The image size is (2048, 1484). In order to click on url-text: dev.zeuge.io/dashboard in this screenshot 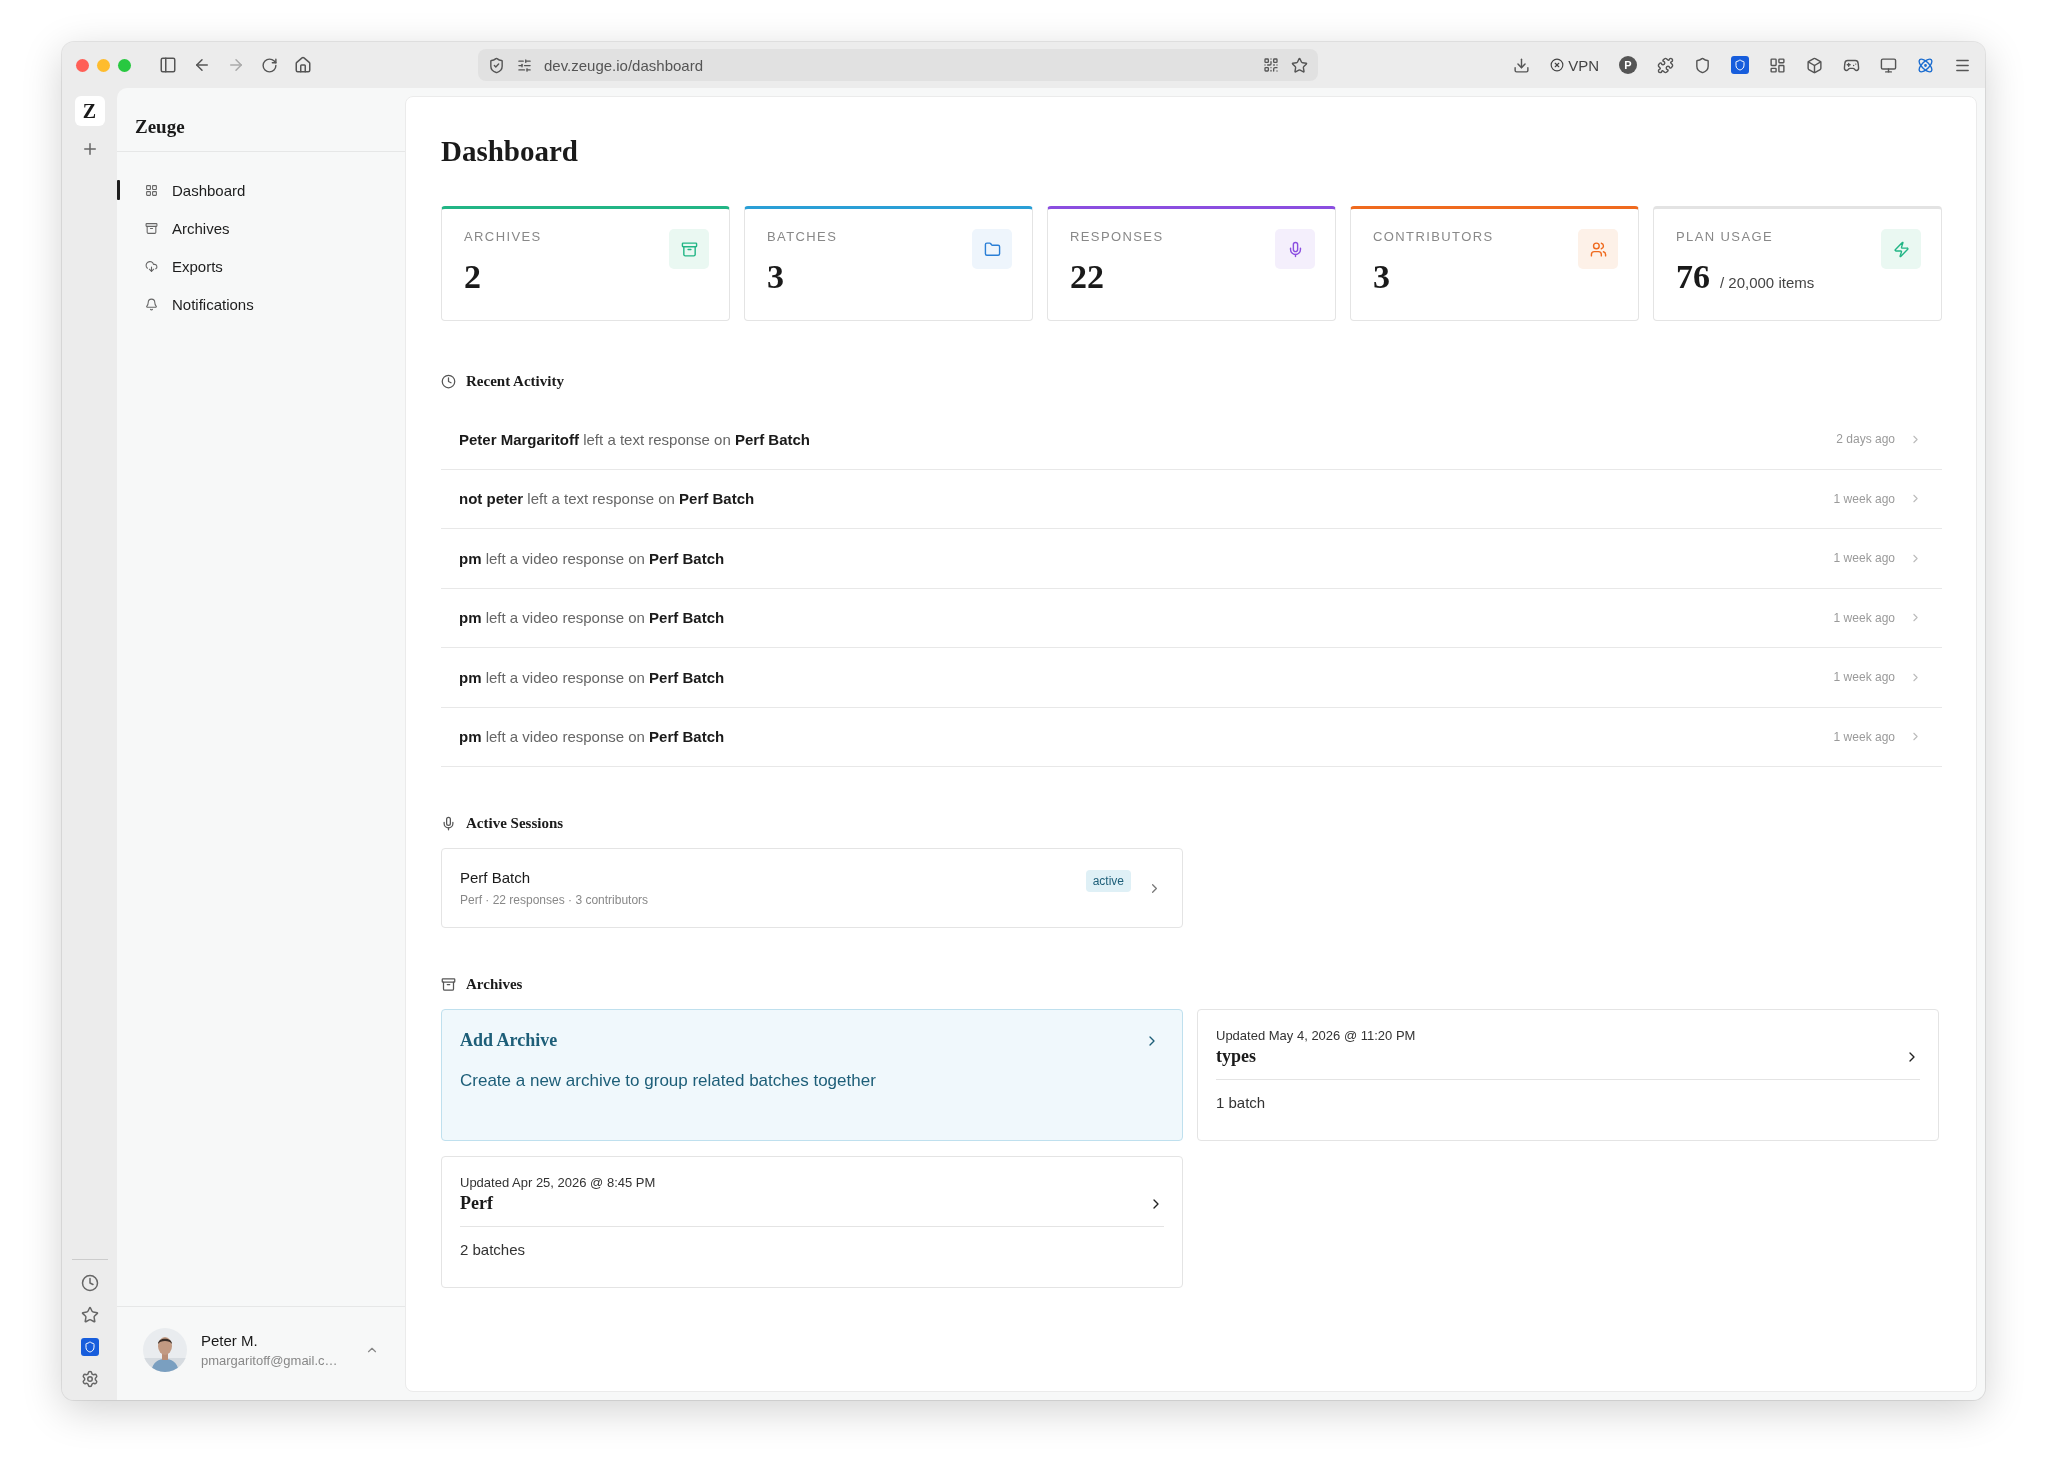, I will do `click(624, 65)`.